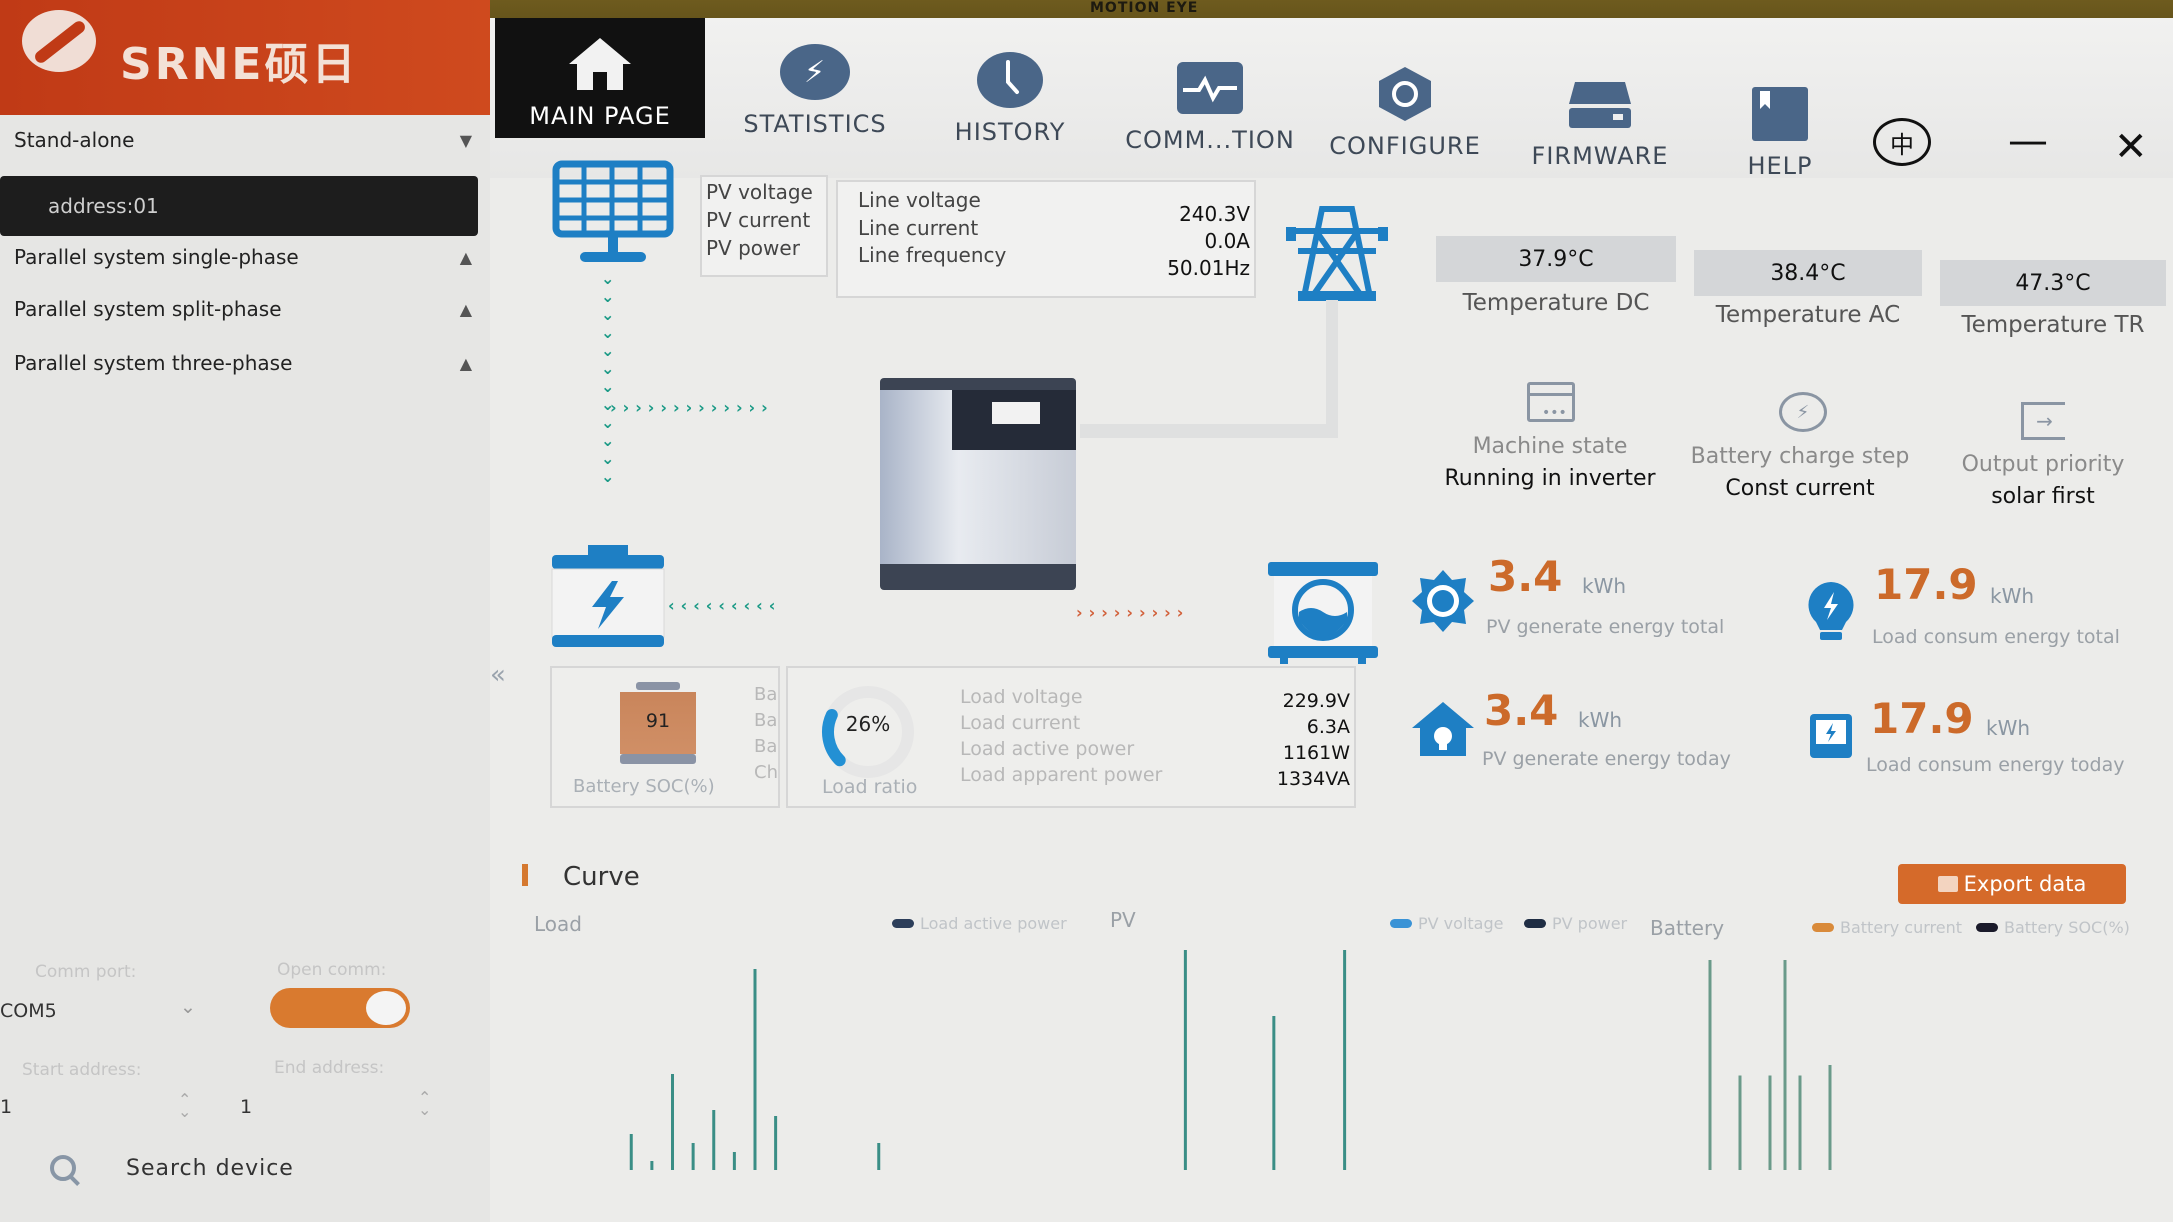 The width and height of the screenshot is (2173, 1222). I want to click on machine-icon: •••, so click(1551, 402).